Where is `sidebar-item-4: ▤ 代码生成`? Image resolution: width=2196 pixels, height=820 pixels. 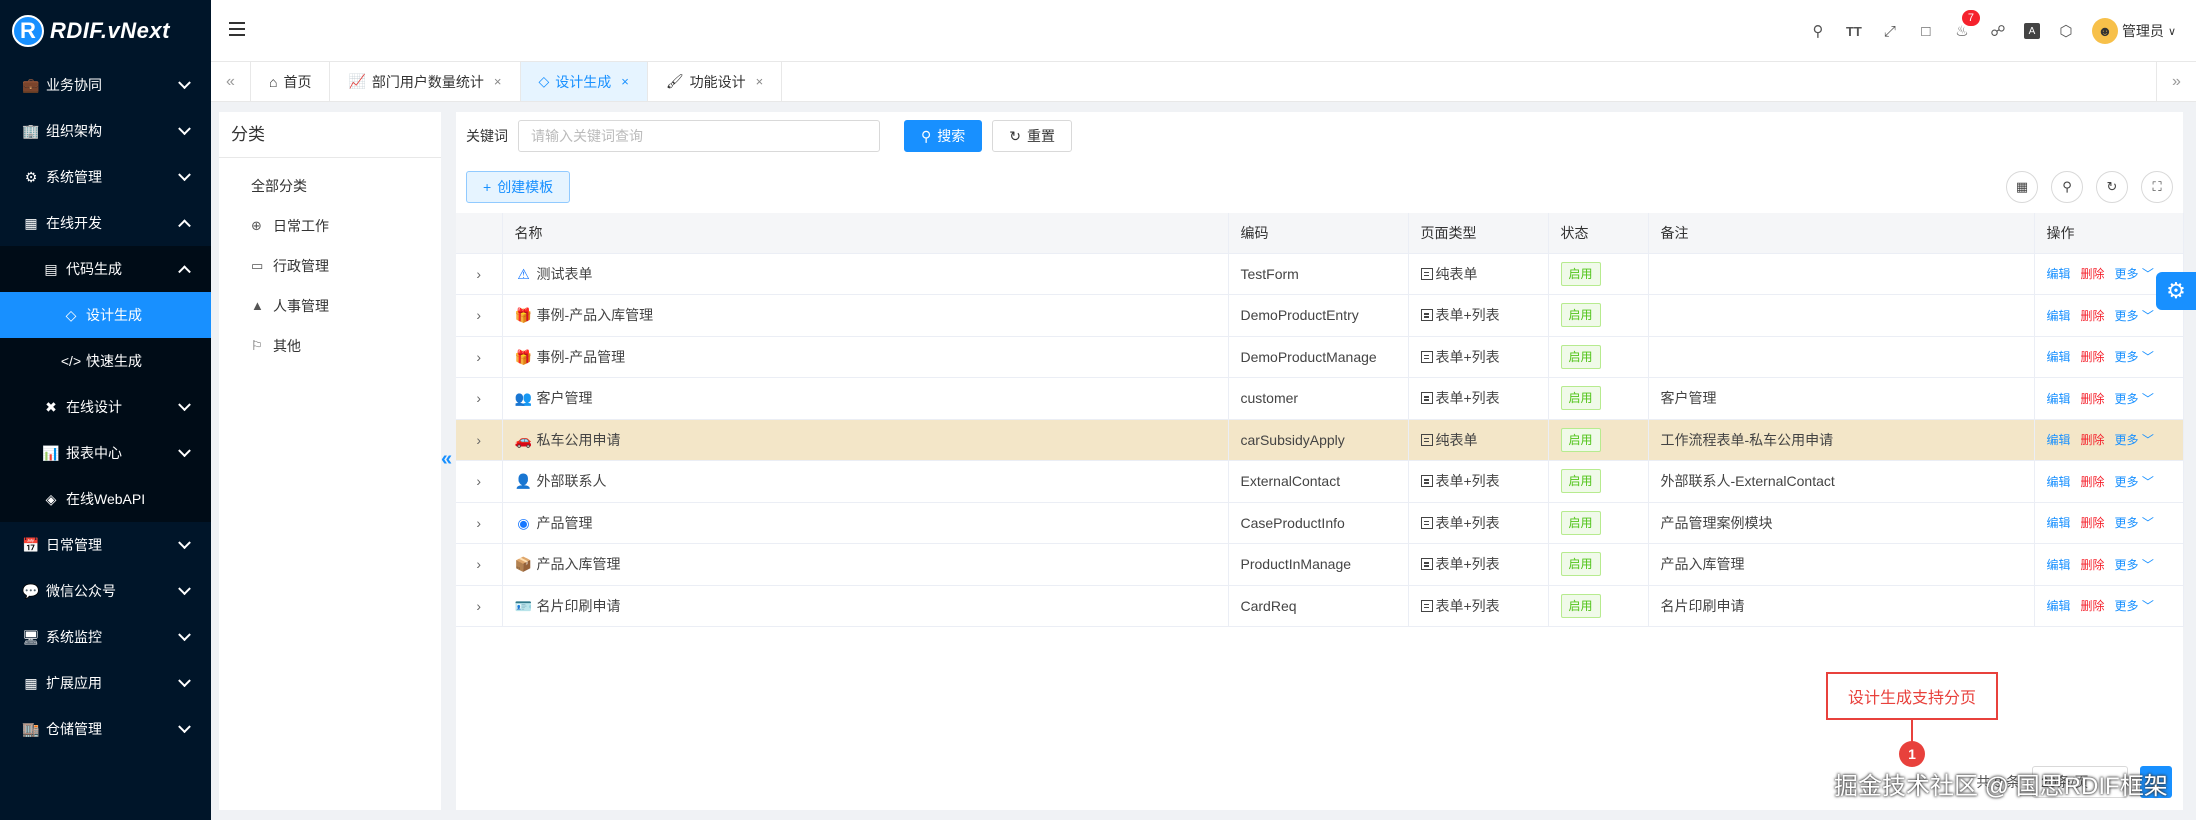
sidebar-item-4: ▤ 代码生成 is located at coordinates (105, 269).